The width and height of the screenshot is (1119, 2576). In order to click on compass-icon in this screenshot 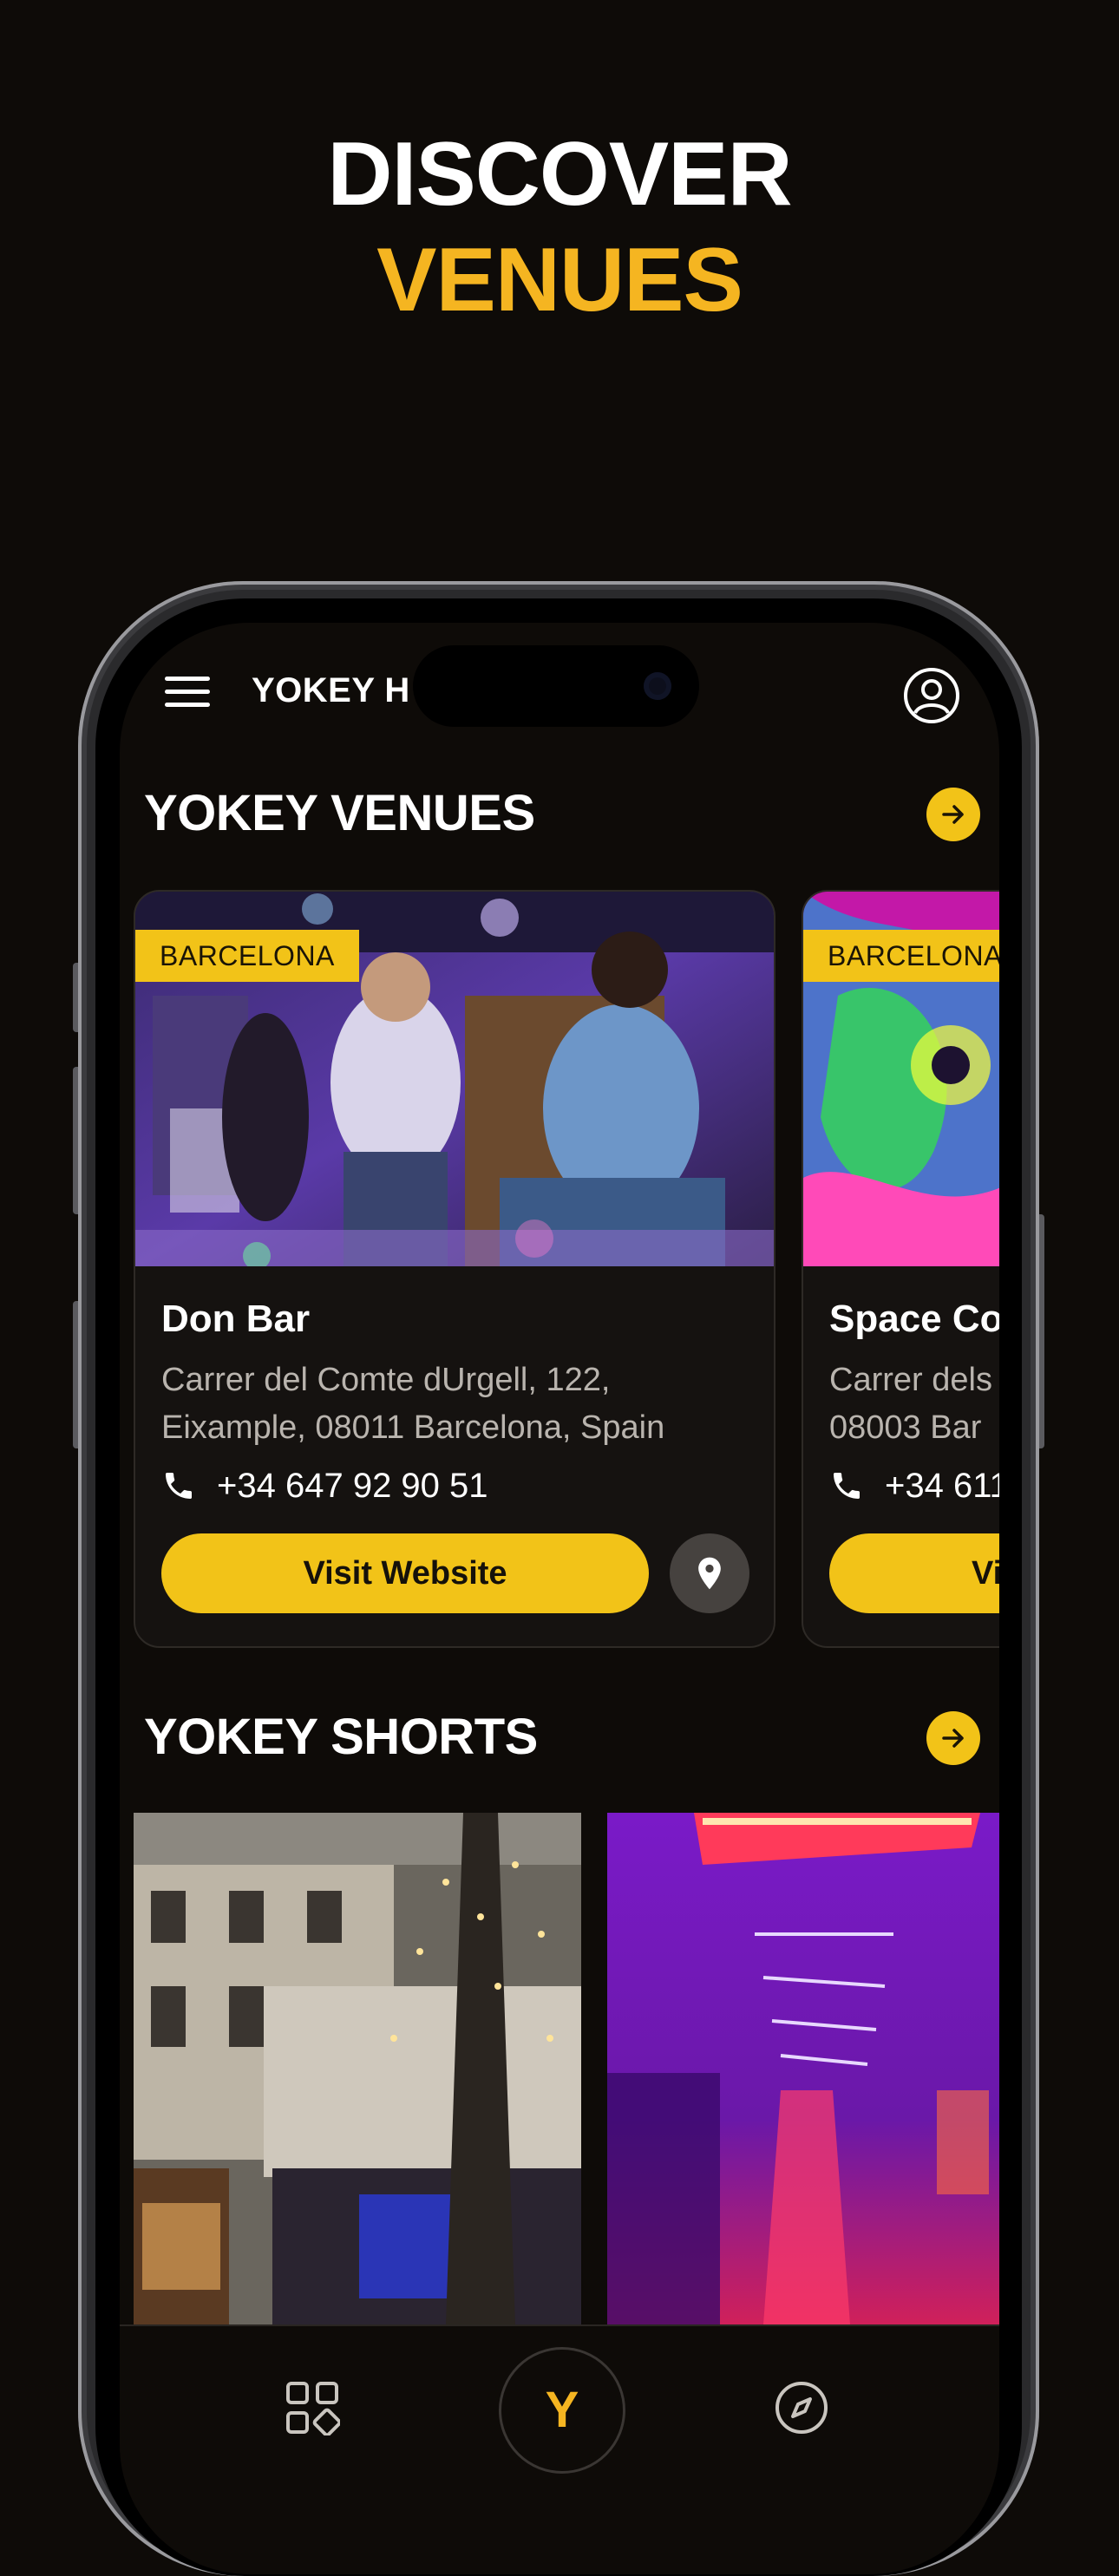, I will do `click(802, 2407)`.